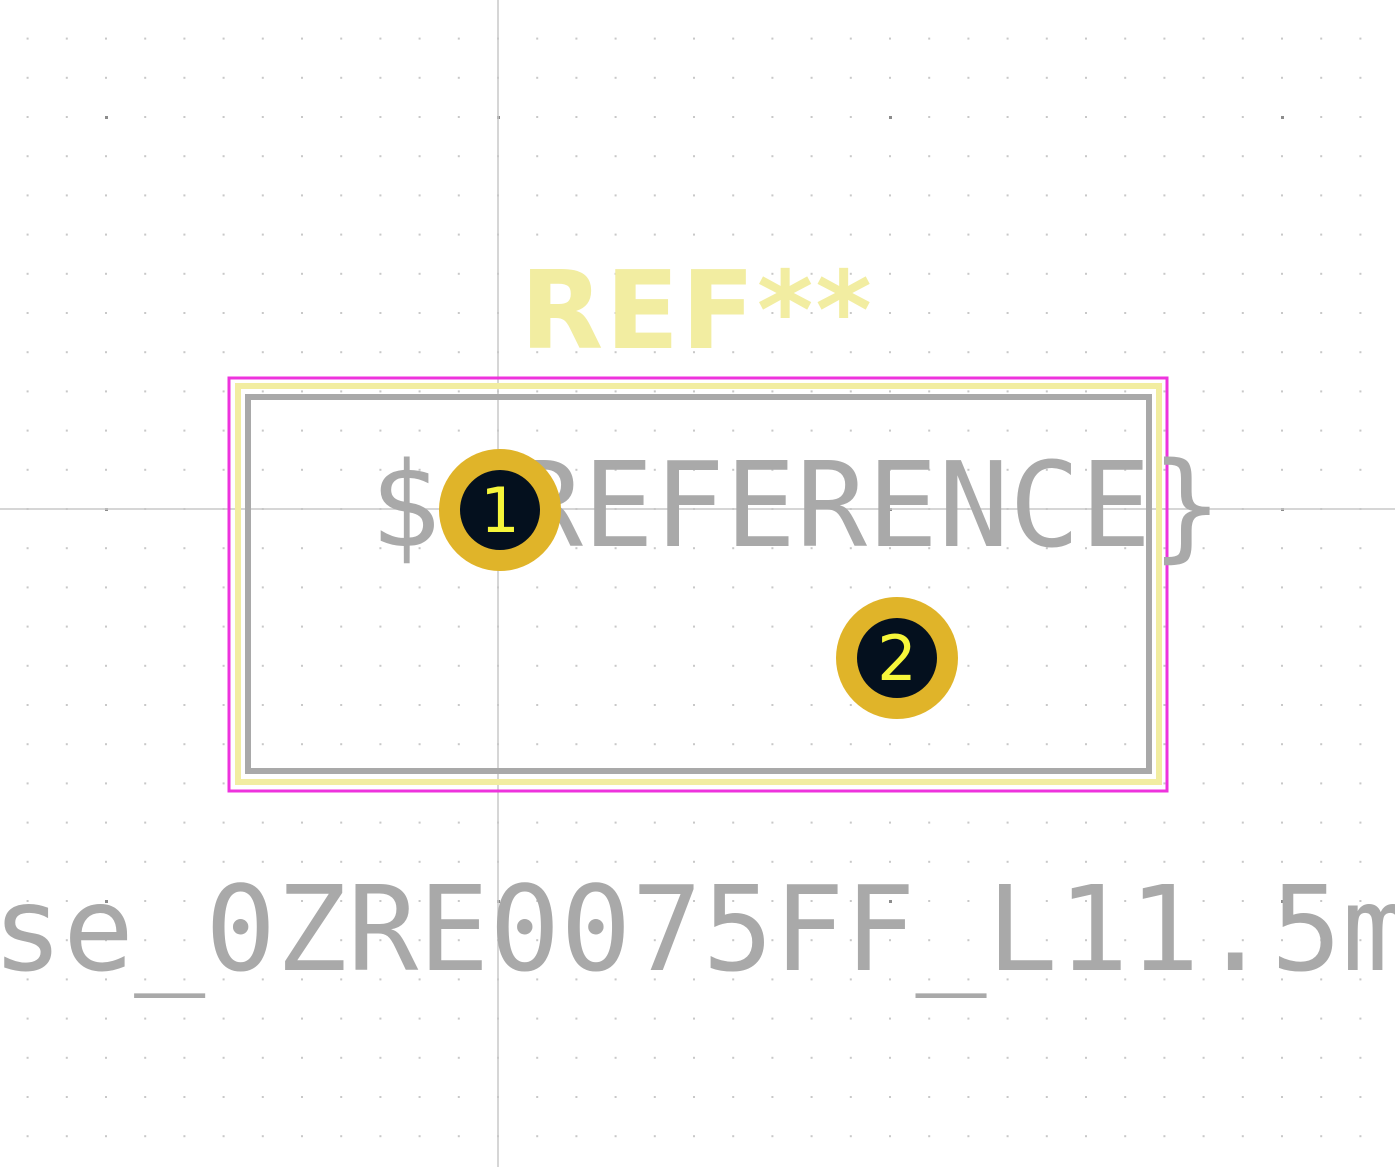  I want to click on pad-2-number: 2, so click(896, 658).